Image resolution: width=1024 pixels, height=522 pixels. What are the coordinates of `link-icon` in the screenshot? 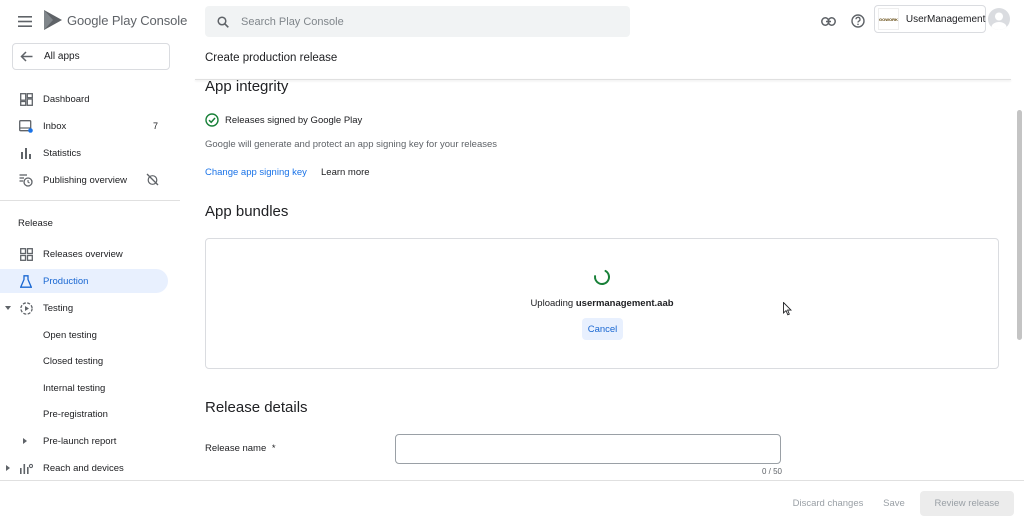 It's located at (828, 21).